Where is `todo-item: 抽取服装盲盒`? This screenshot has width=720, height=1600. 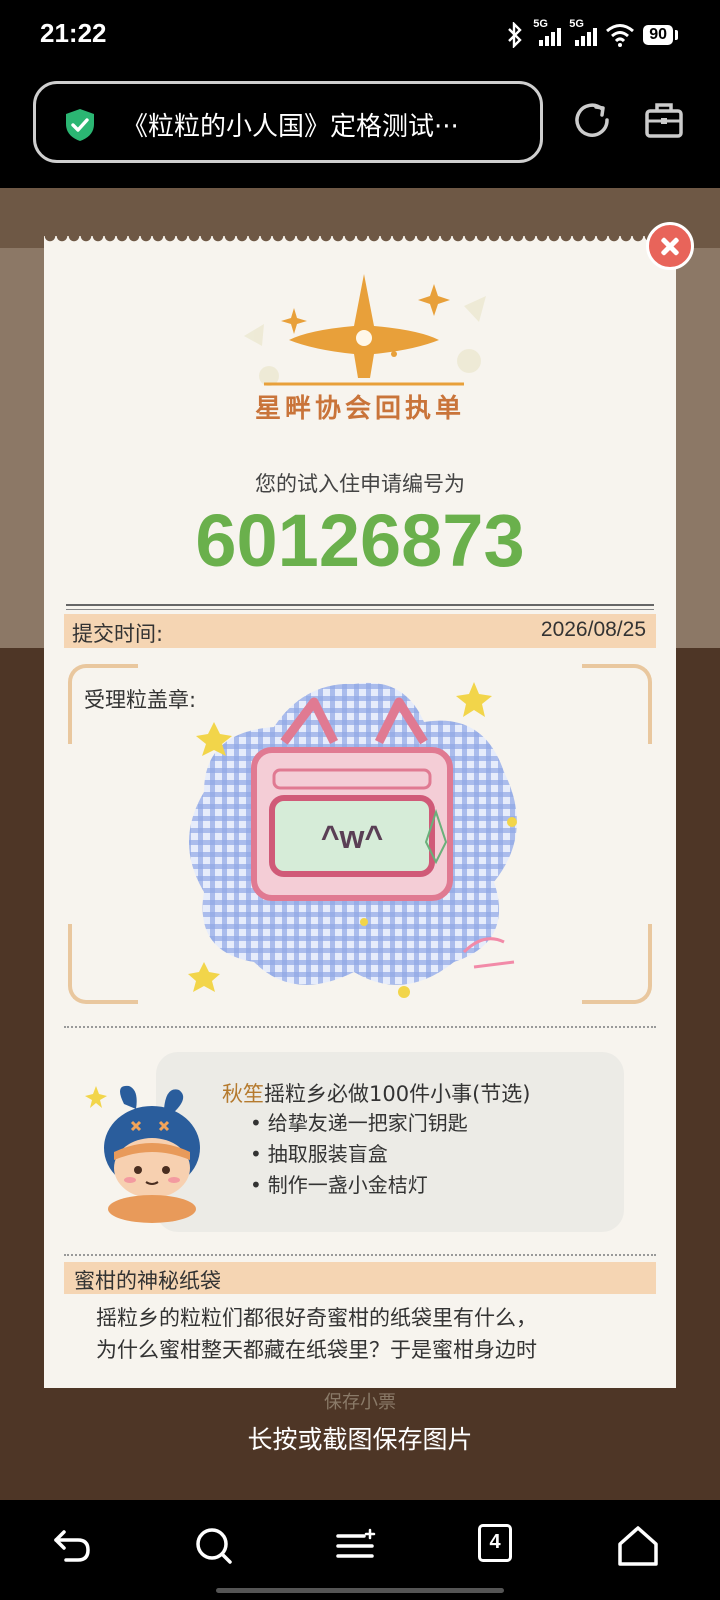
todo-item: 抽取服装盲盒 is located at coordinates (359, 1154).